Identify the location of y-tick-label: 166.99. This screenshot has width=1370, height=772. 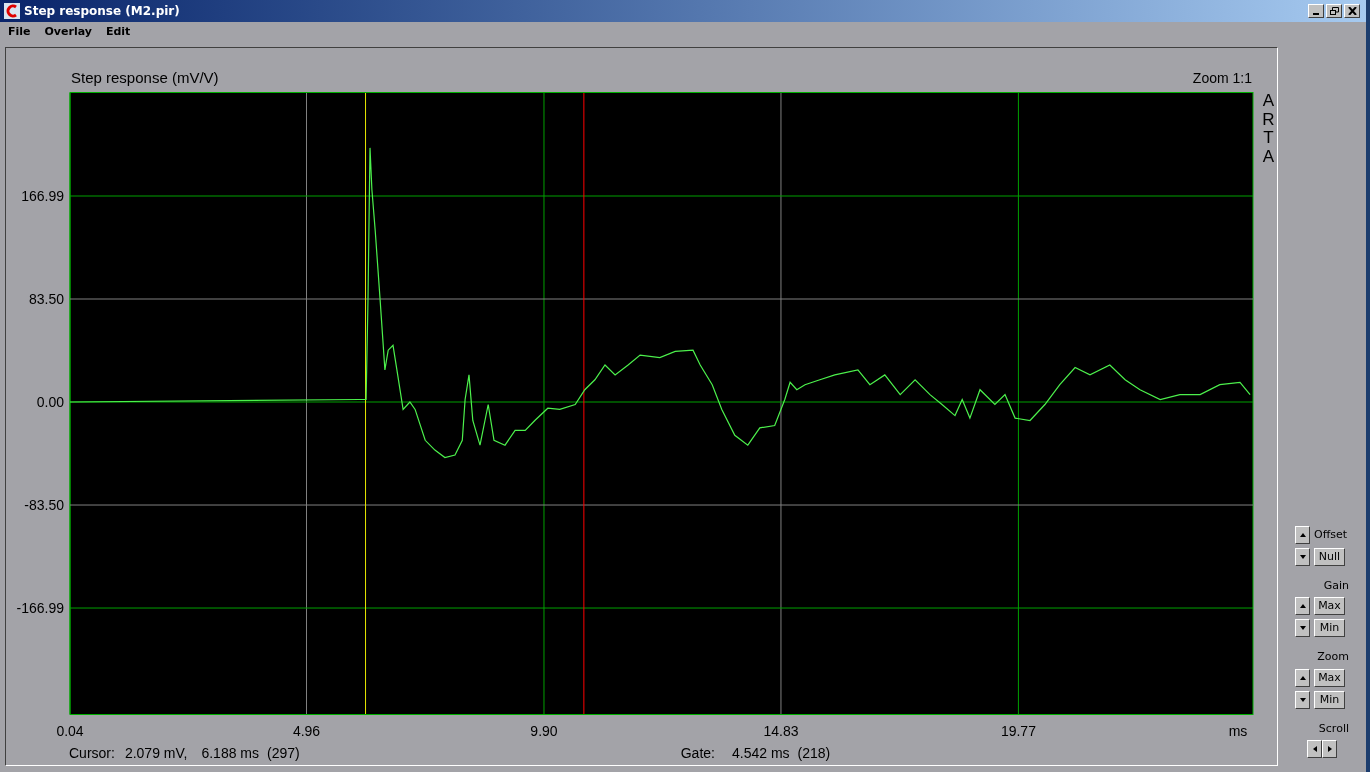
(42, 196).